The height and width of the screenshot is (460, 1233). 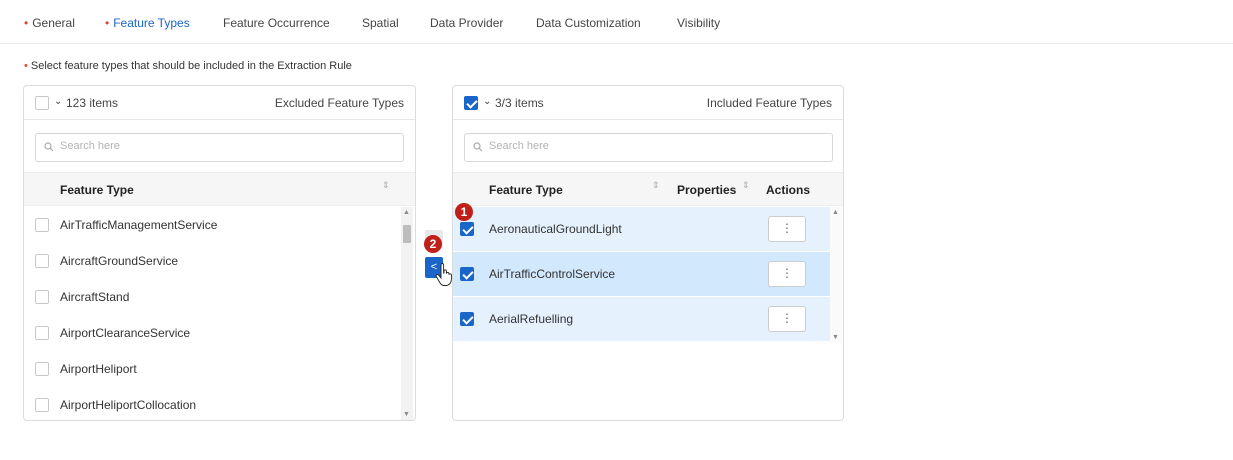 What do you see at coordinates (788, 190) in the screenshot?
I see `column-header-actions: Actions` at bounding box center [788, 190].